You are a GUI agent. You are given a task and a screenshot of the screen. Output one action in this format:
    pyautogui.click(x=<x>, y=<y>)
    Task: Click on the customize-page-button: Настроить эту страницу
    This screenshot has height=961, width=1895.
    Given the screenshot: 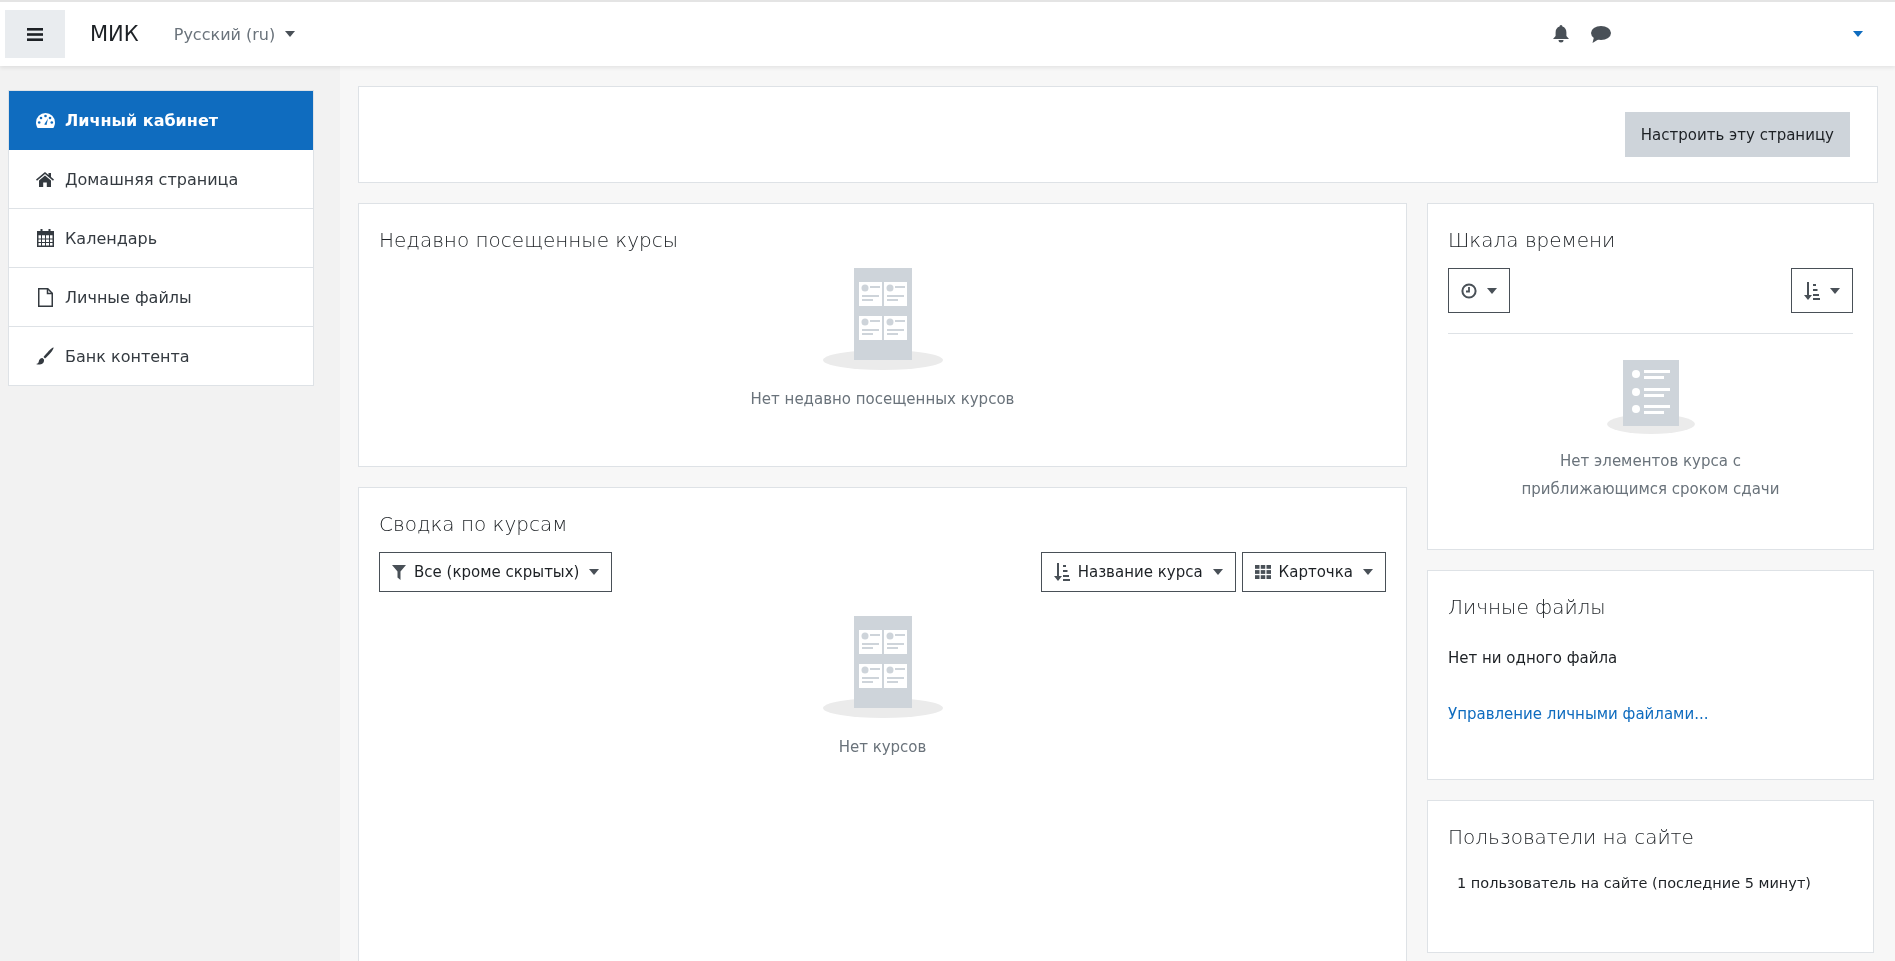 What is the action you would take?
    pyautogui.click(x=1737, y=134)
    